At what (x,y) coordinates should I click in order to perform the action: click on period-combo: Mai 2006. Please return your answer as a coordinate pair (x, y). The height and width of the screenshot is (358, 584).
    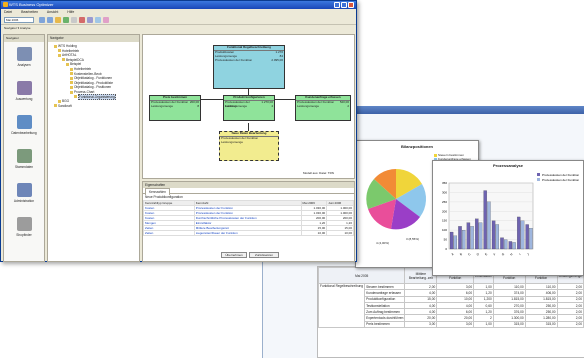
    Looking at the image, I should click on (19, 20).